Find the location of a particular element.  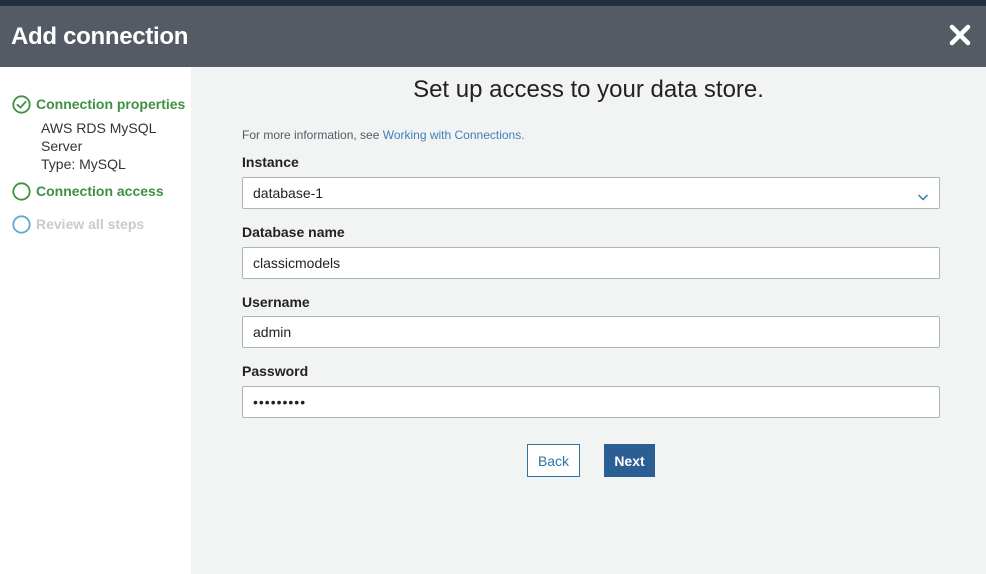

check-circle-icon is located at coordinates (21, 104).